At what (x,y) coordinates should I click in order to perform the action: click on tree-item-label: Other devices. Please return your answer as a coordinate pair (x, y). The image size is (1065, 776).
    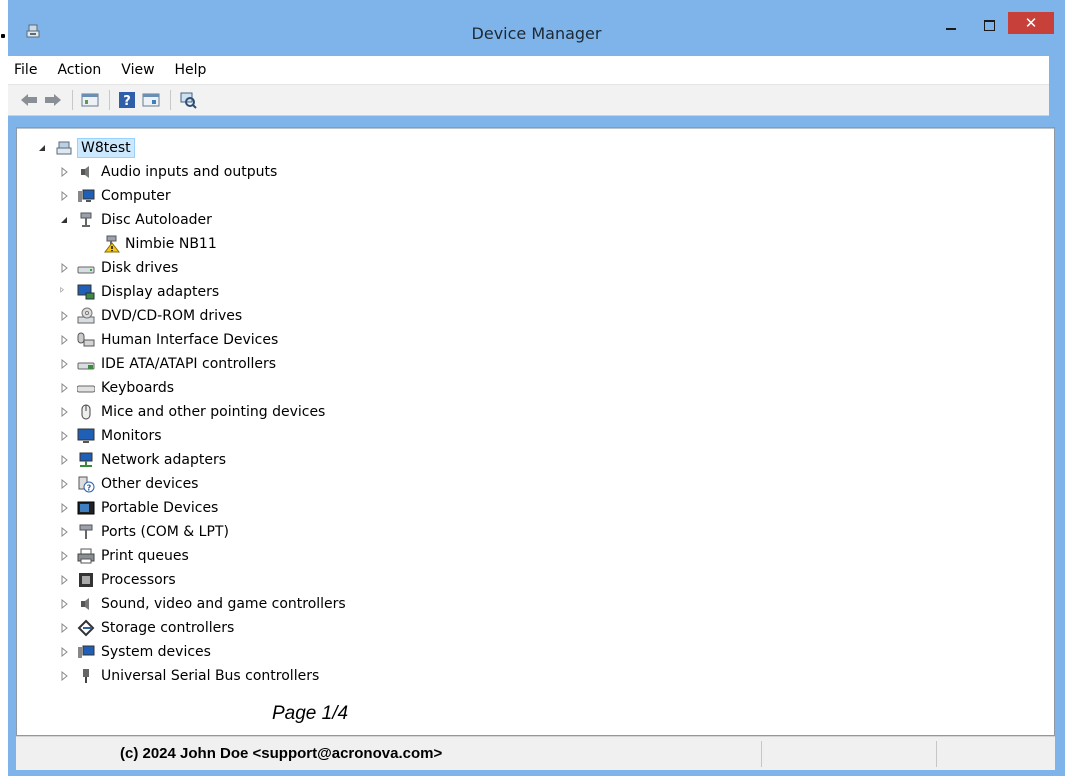
    Looking at the image, I should click on (150, 484).